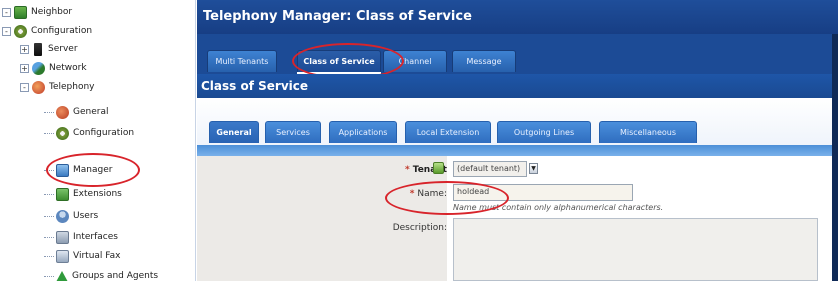 The height and width of the screenshot is (281, 838). Describe the element at coordinates (62, 256) in the screenshot. I see `virtual-fax-icon` at that location.